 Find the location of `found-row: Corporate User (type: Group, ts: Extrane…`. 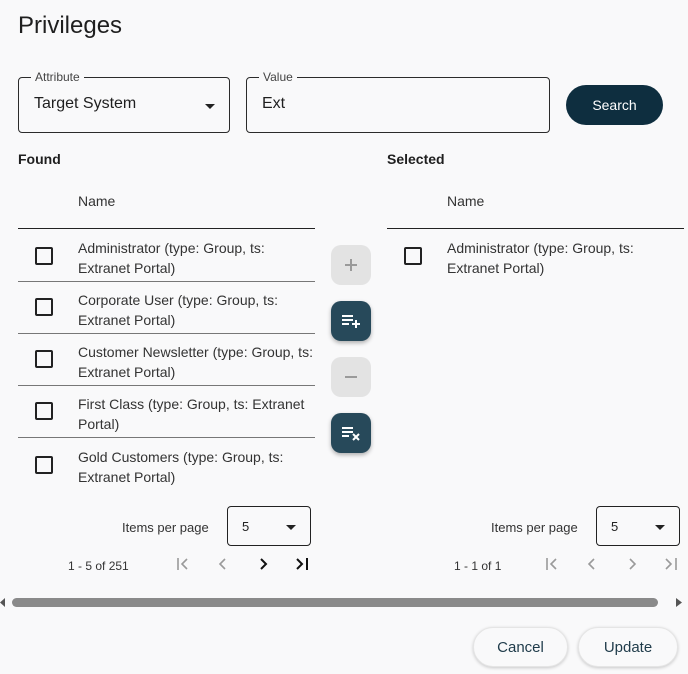

found-row: Corporate User (type: Group, ts: Extrane… is located at coordinates (166, 308).